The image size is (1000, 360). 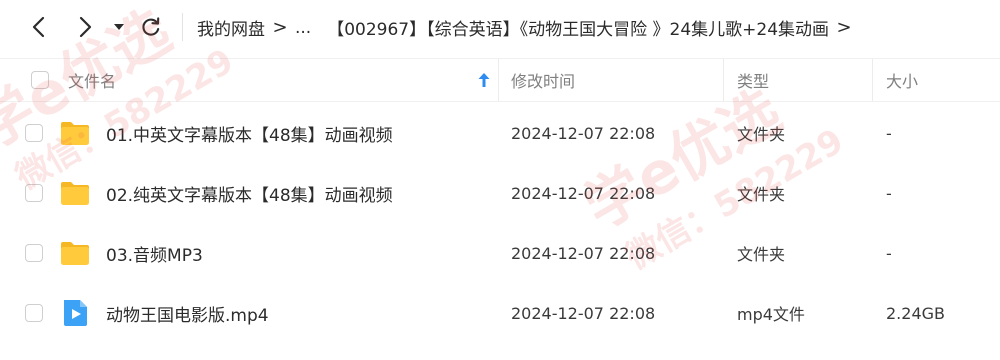 I want to click on caret-down-icon, so click(x=119, y=27).